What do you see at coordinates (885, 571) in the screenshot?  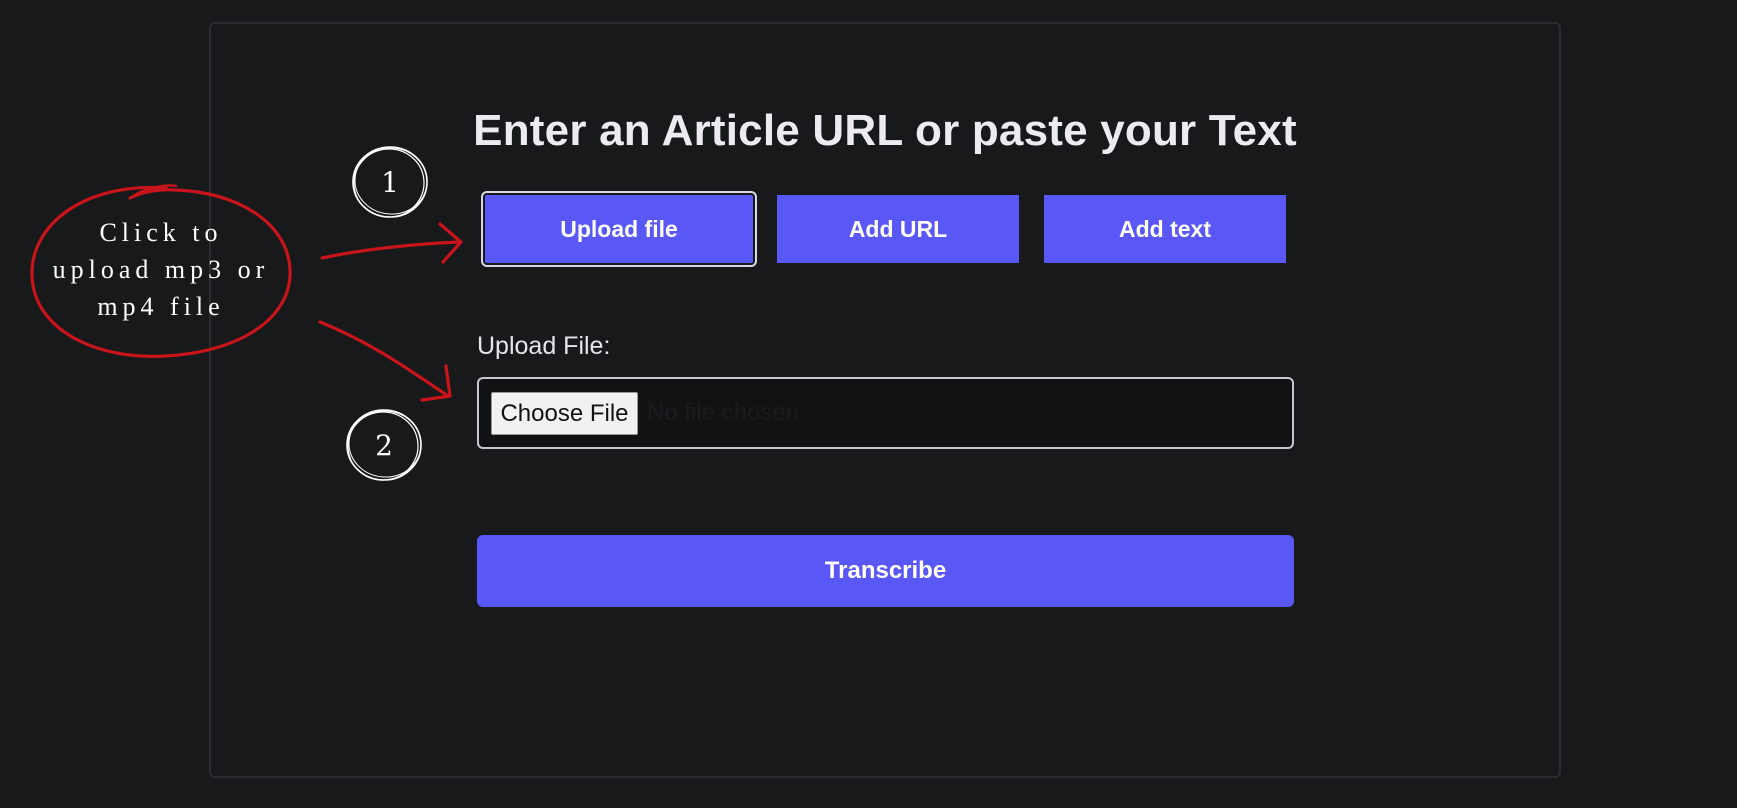 I see `transcribe-button: Transcribe` at bounding box center [885, 571].